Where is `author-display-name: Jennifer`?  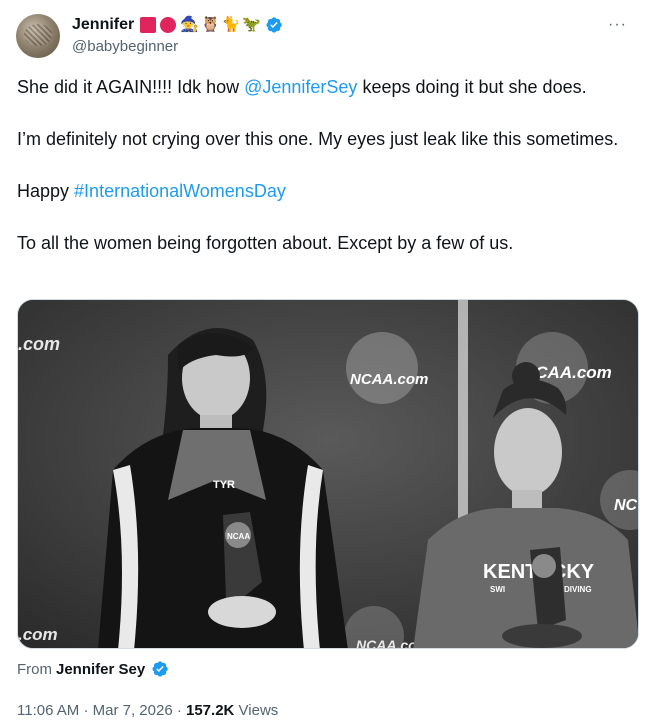 author-display-name: Jennifer is located at coordinates (103, 25).